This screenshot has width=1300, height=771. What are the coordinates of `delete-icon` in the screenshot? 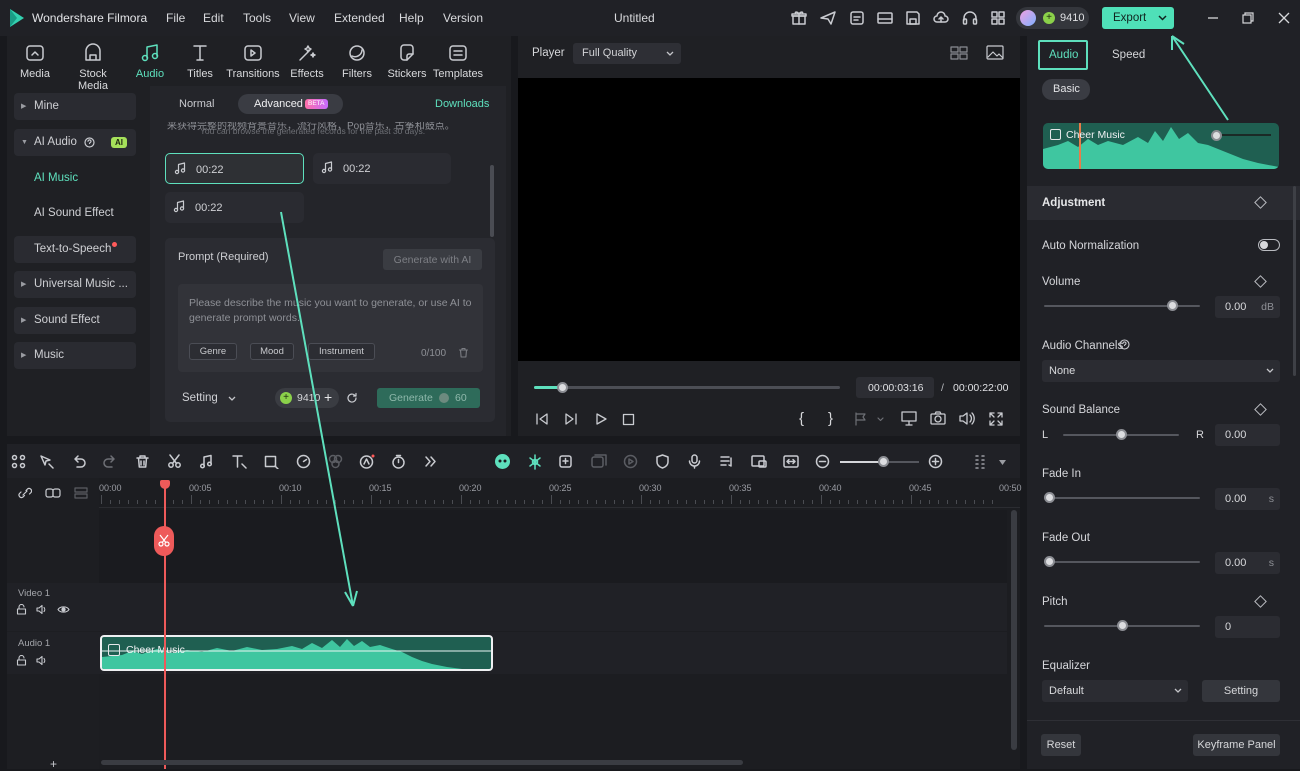 It's located at (142, 461).